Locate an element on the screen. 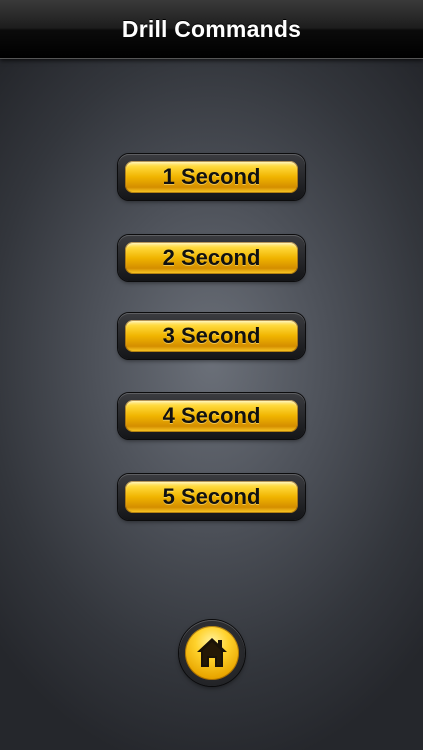  five-second-button: 5 Second is located at coordinates (211, 497).